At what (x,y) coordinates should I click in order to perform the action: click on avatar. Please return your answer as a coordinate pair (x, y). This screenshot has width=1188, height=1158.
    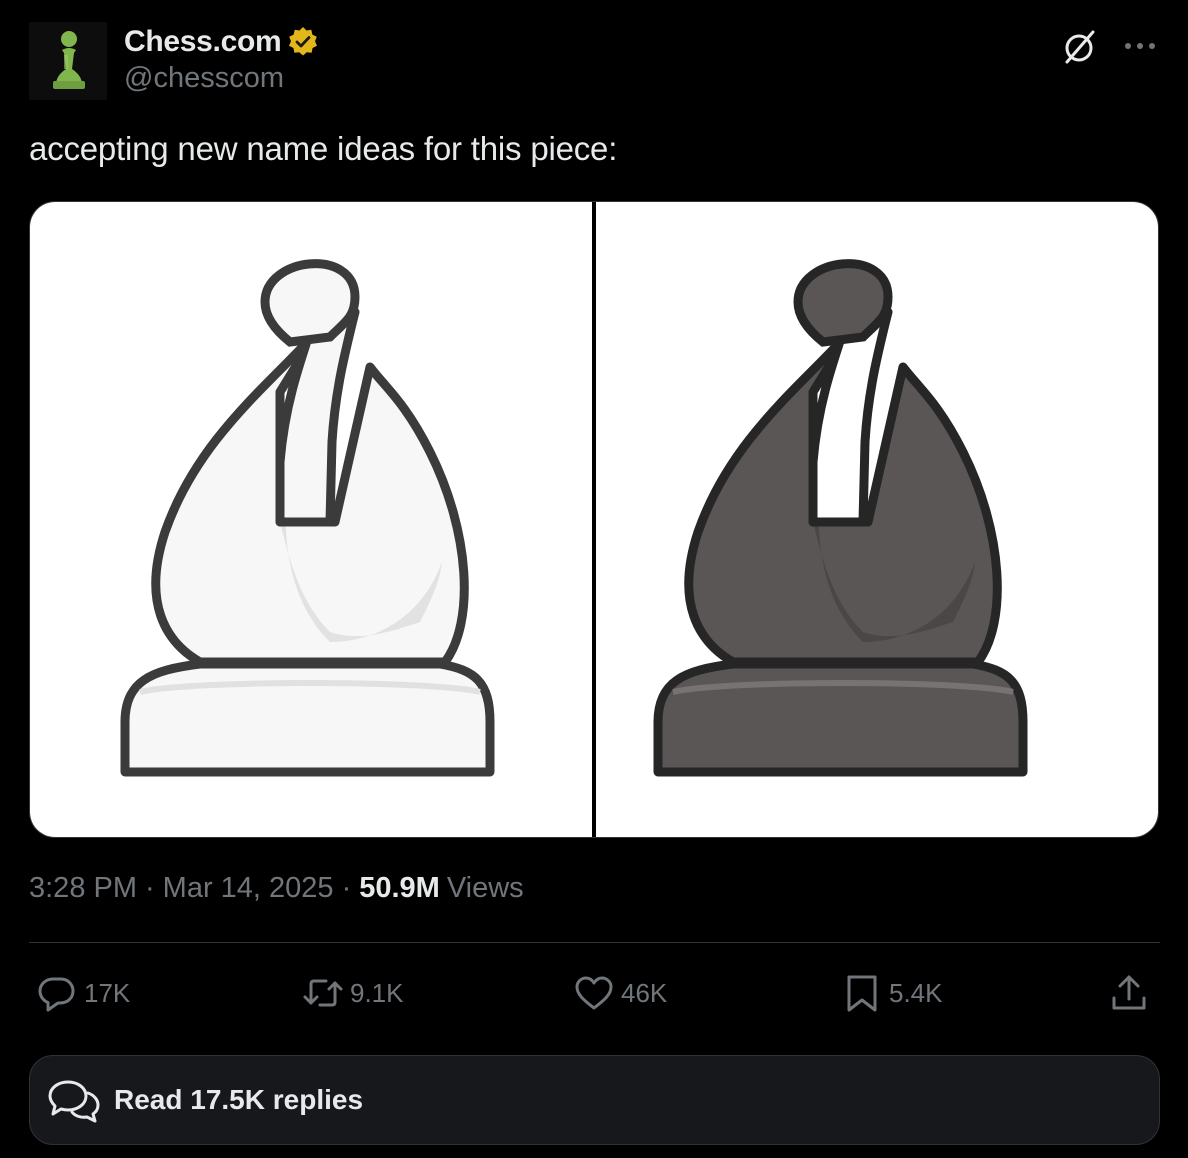
    Looking at the image, I should click on (68, 61).